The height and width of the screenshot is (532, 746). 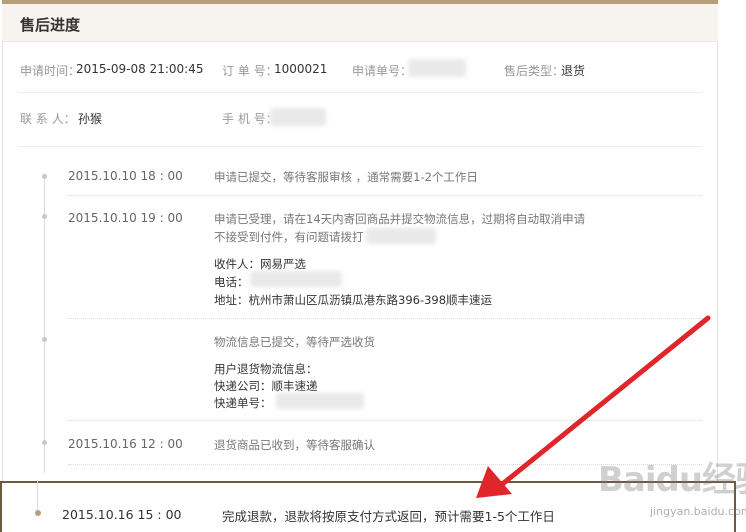 I want to click on watermark-logo: Baidu经验, so click(x=672, y=480).